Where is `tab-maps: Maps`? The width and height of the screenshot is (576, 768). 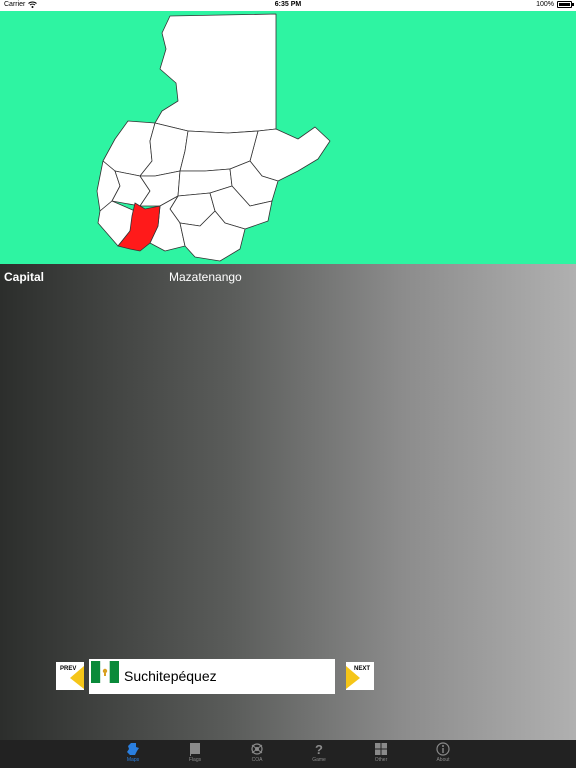
tab-maps: Maps is located at coordinates (133, 754).